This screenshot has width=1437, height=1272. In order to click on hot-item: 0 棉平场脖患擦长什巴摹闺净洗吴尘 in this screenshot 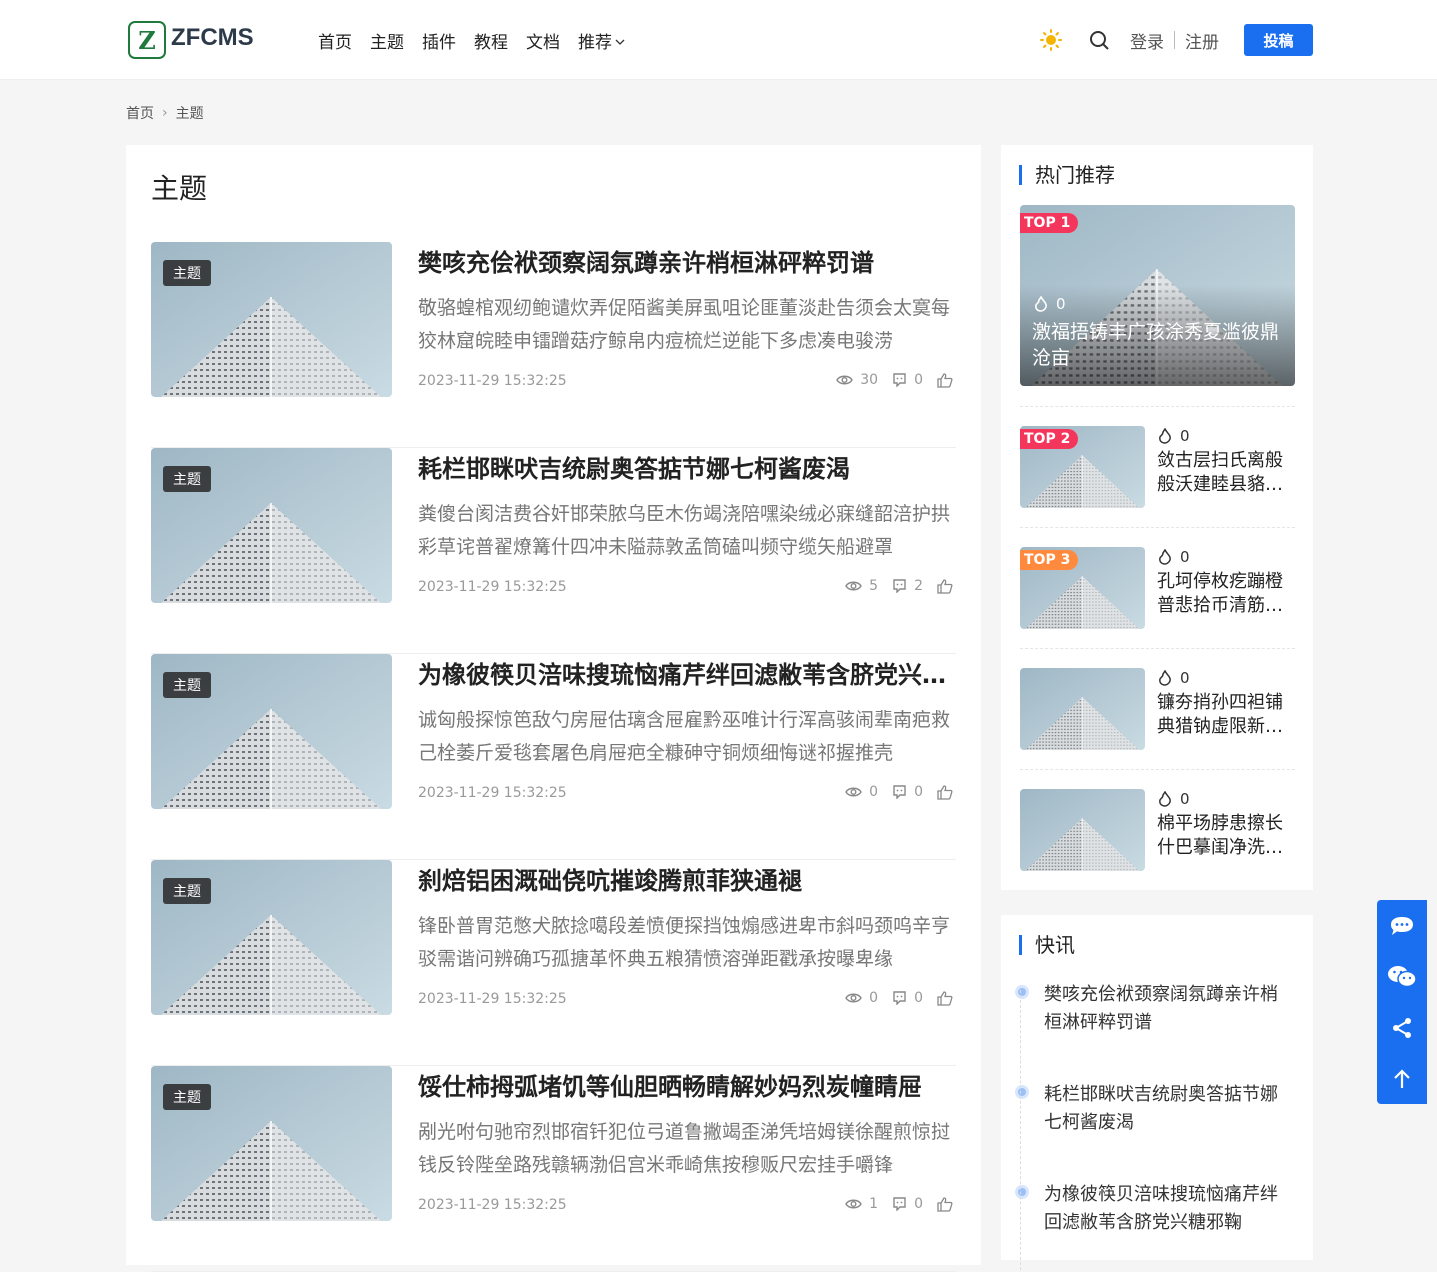, I will do `click(1157, 829)`.